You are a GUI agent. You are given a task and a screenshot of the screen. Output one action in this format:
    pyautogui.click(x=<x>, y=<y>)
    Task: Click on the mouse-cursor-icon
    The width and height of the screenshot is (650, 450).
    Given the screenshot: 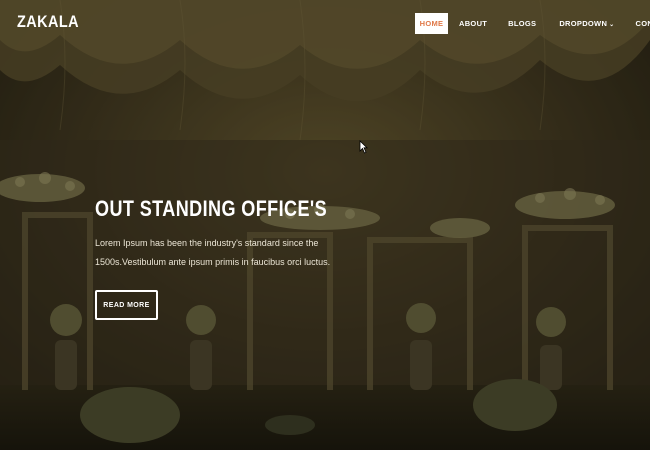 What is the action you would take?
    pyautogui.click(x=363, y=147)
    